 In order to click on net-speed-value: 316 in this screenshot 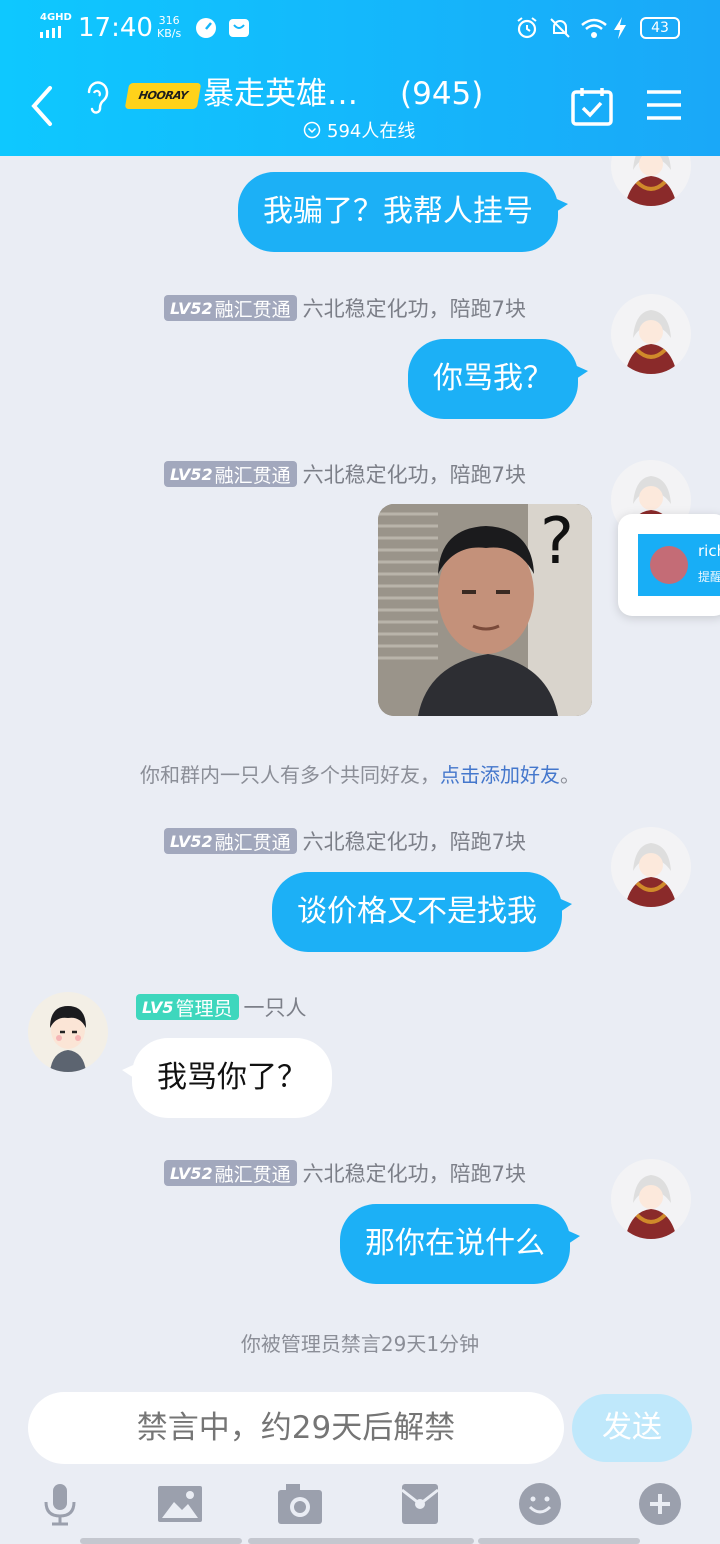, I will do `click(169, 20)`.